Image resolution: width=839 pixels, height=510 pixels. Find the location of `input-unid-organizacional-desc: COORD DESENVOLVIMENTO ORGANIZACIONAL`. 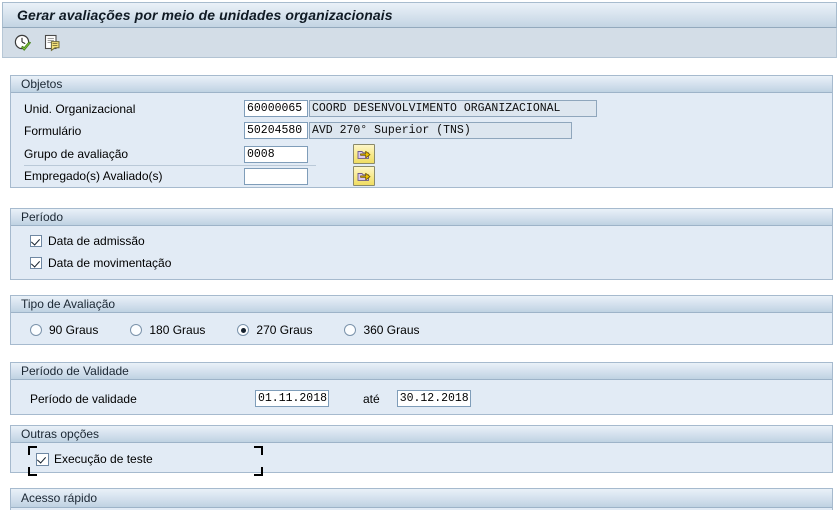

input-unid-organizacional-desc: COORD DESENVOLVIMENTO ORGANIZACIONAL is located at coordinates (453, 108).